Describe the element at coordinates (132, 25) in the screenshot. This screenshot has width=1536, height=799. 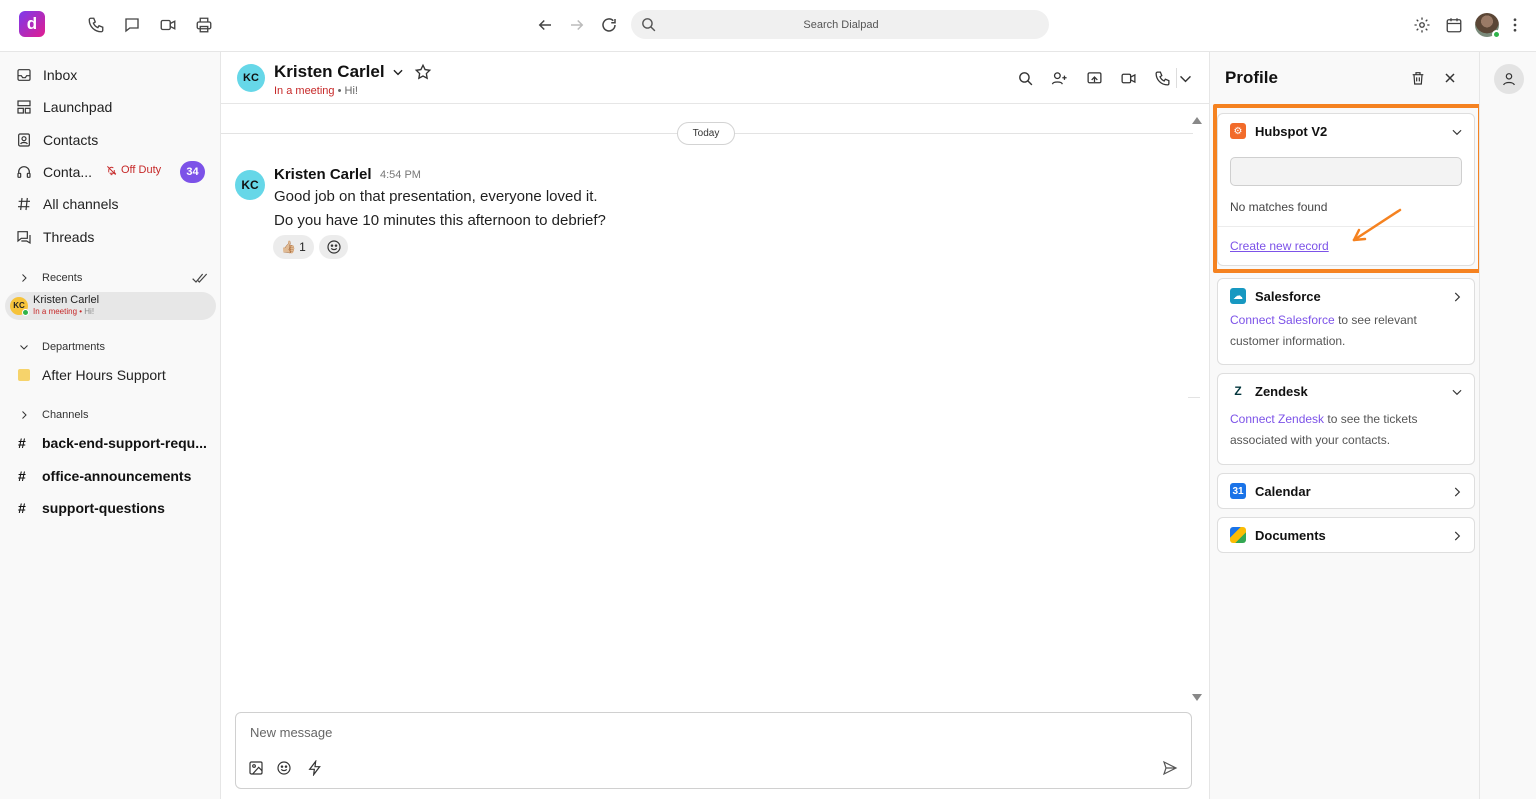
I see `chat-icon` at that location.